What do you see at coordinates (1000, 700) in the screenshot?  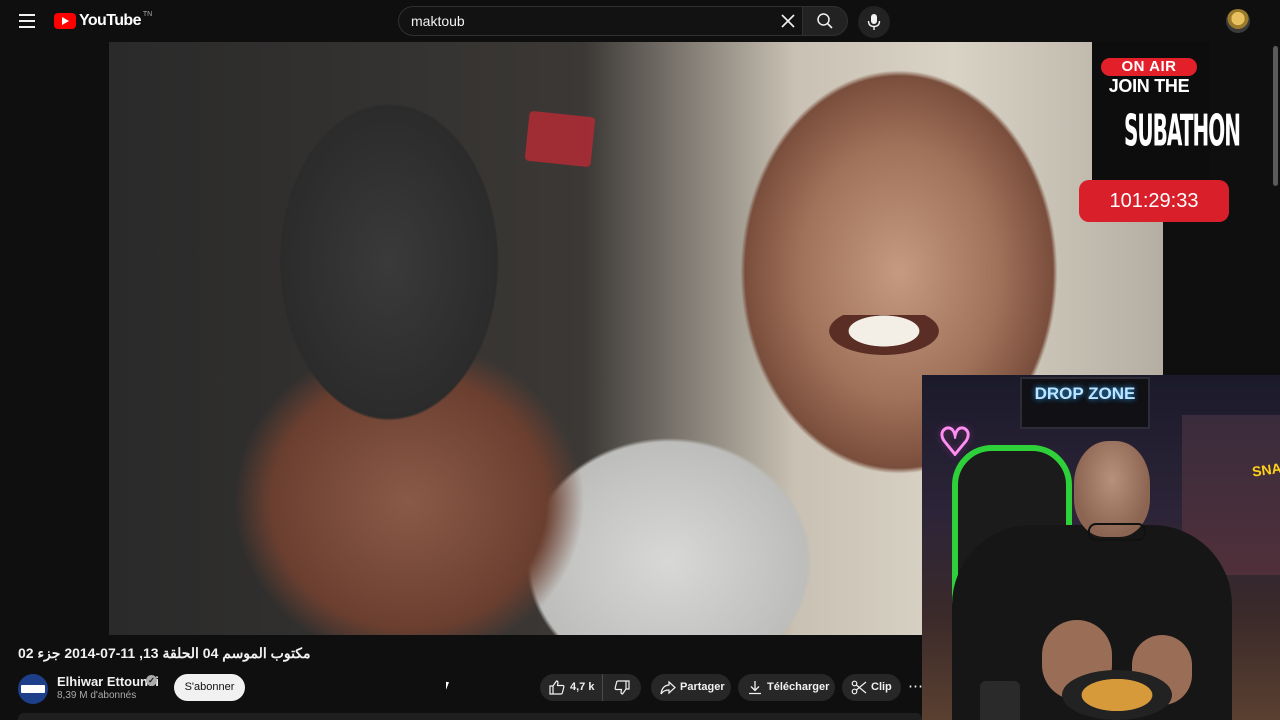 I see `bottle` at bounding box center [1000, 700].